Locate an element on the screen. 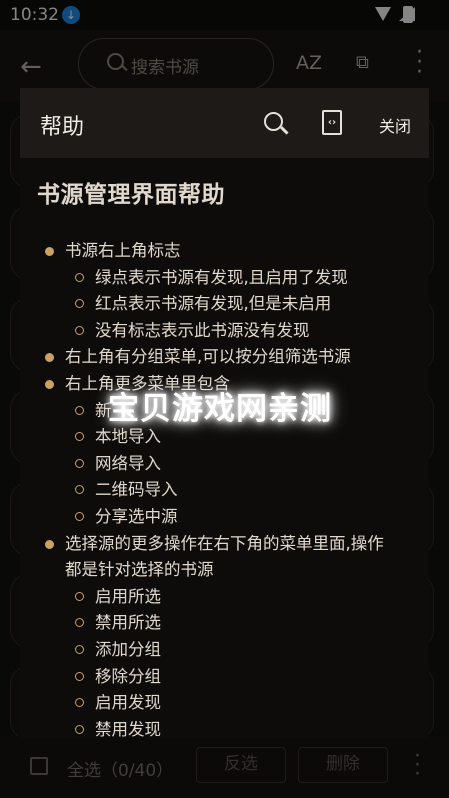  help-item: 本地导入 is located at coordinates (128, 437).